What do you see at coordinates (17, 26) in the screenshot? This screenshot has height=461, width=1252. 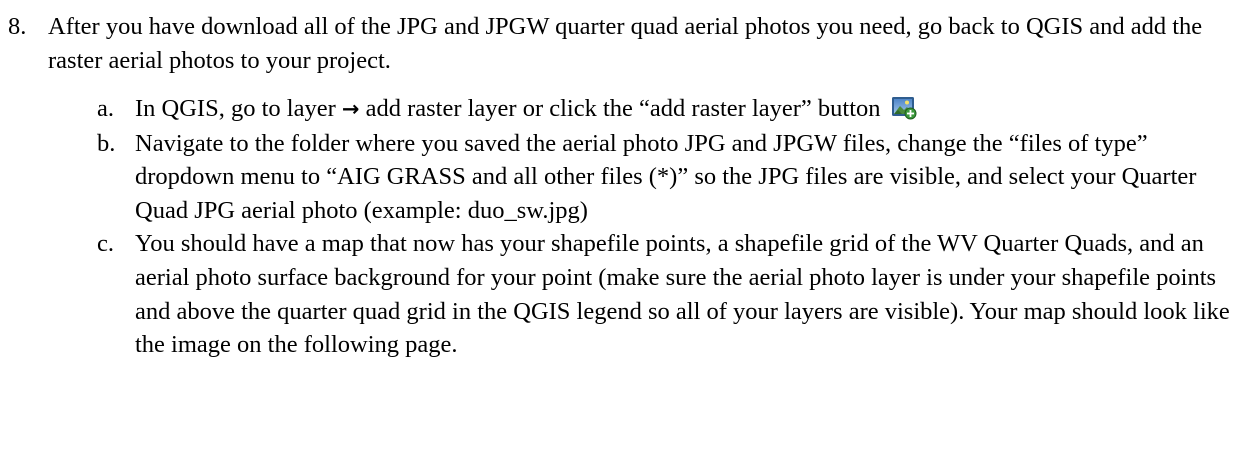 I see `step-number: 8.` at bounding box center [17, 26].